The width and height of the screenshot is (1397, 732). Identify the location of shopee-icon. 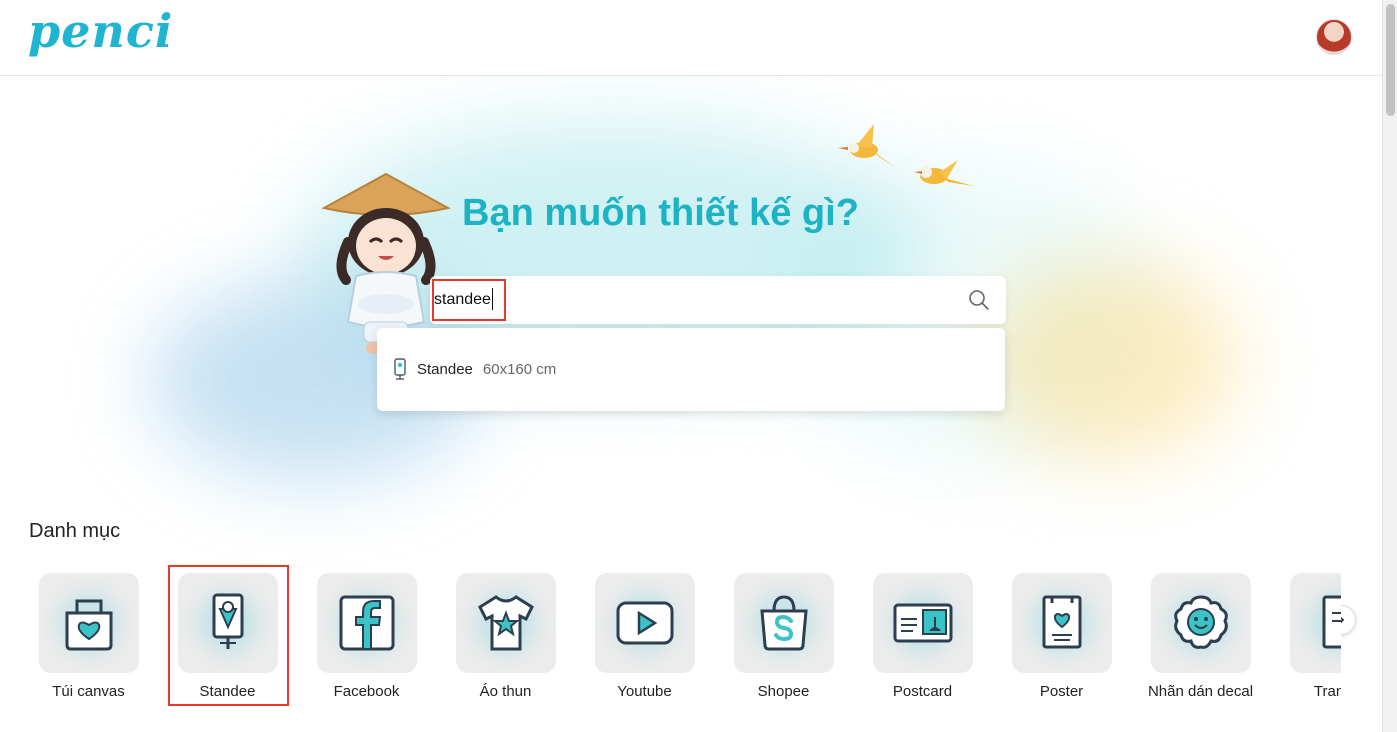
(784, 623).